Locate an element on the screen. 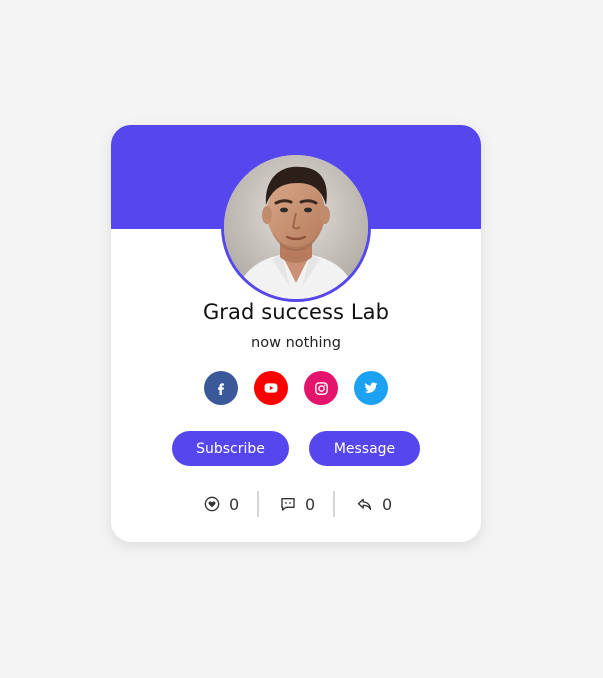 Image resolution: width=603 pixels, height=678 pixels. youtube-icon is located at coordinates (271, 388).